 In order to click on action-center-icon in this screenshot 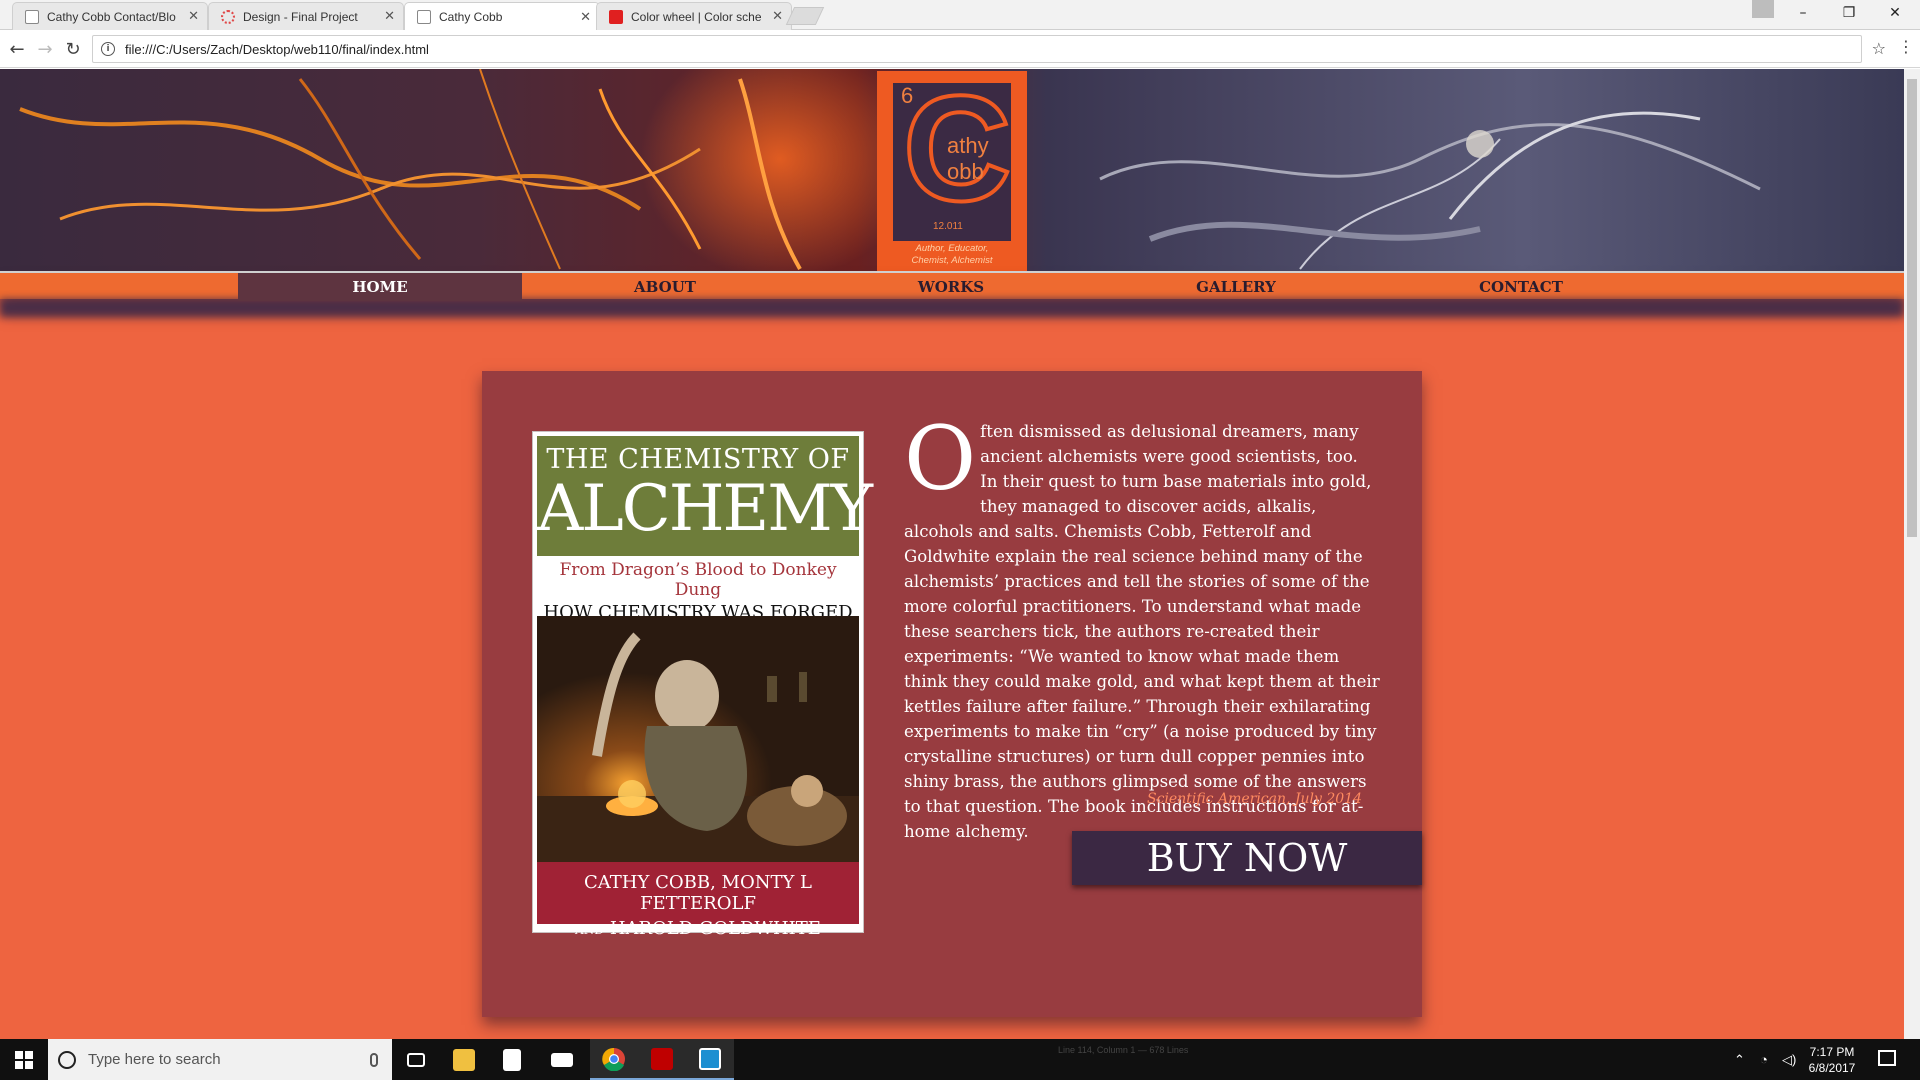, I will do `click(1887, 1058)`.